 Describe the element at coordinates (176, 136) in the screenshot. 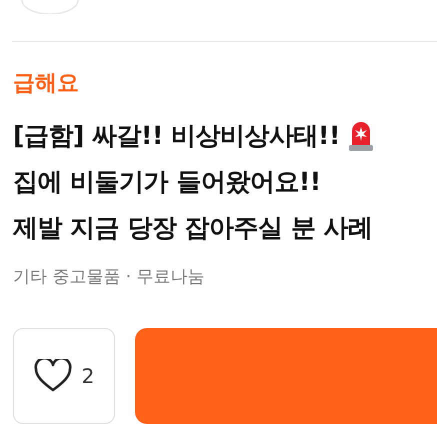

I see `title-text: [급함] 싸갈!! 비상비상사태!!` at that location.